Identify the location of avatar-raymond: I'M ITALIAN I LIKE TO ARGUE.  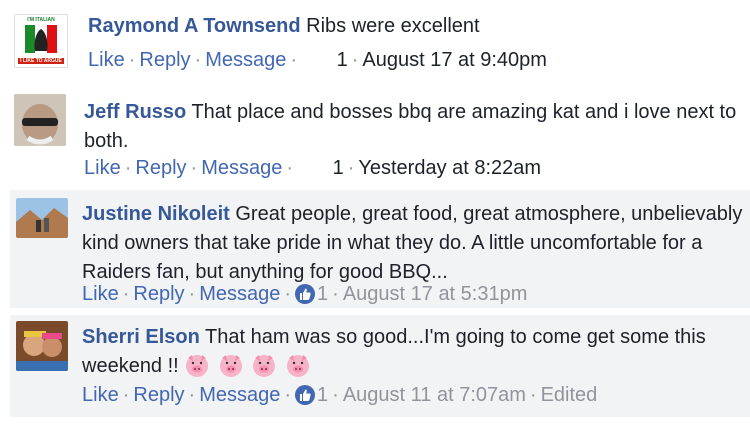
(41, 41).